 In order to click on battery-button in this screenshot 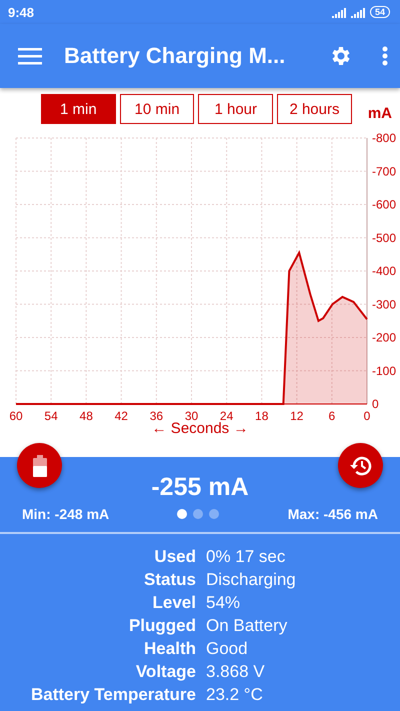, I will do `click(39, 465)`.